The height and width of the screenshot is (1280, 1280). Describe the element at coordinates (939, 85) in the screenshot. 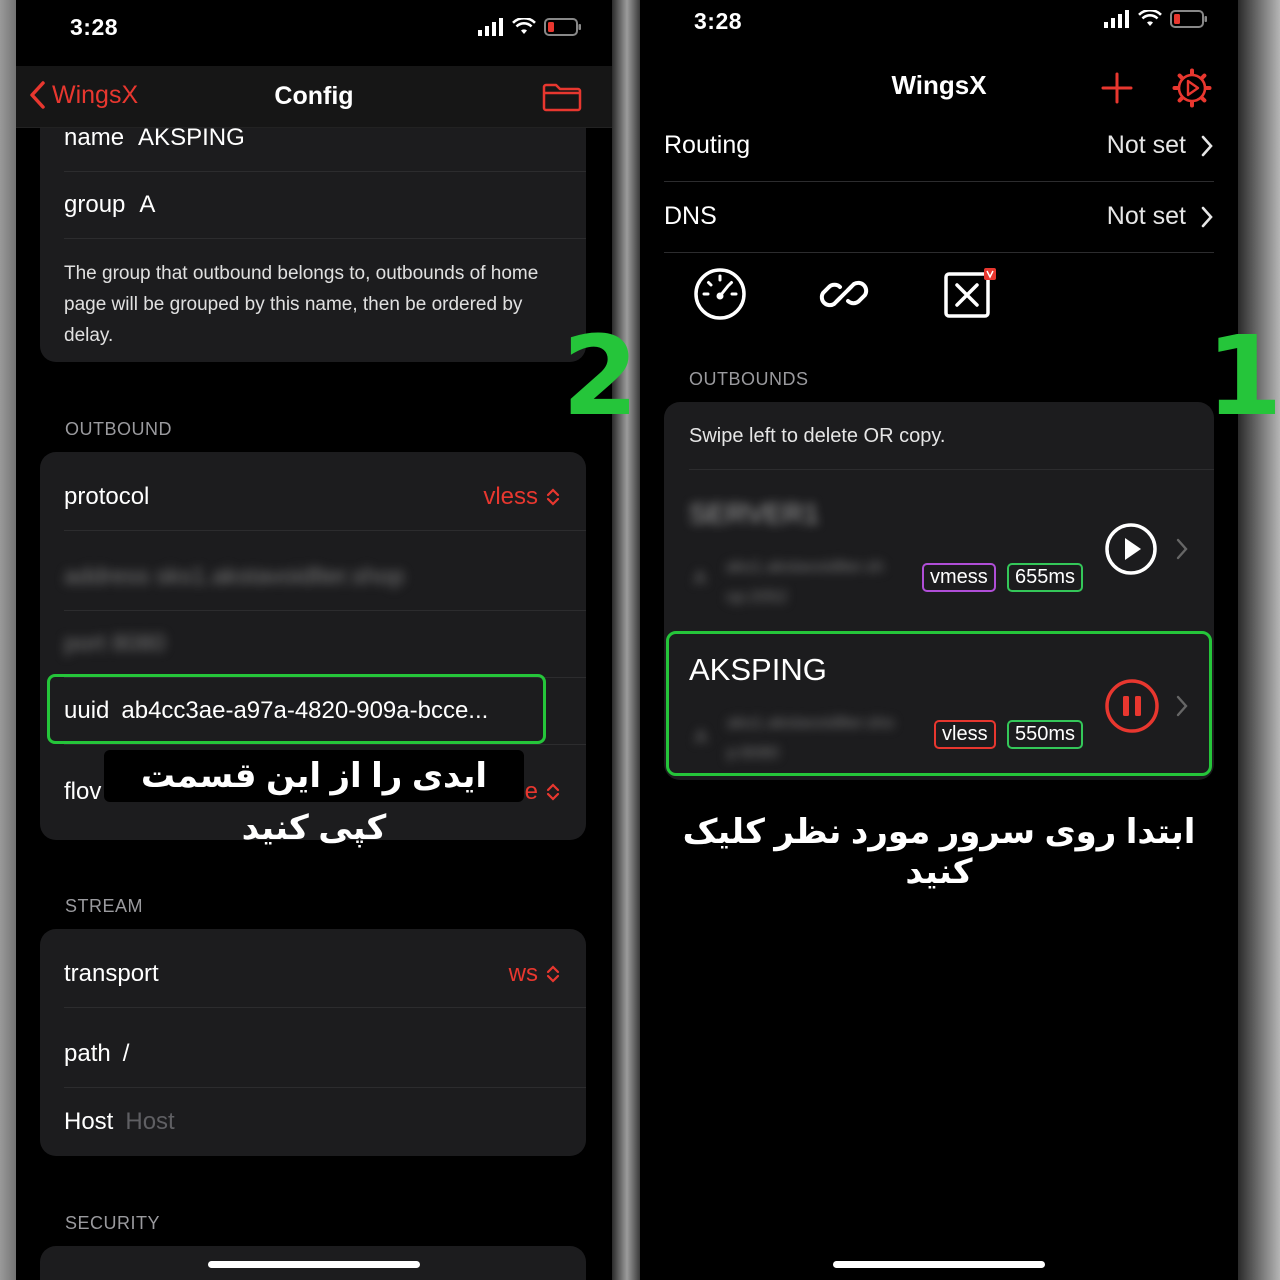

I see `app-title: WingsX` at that location.